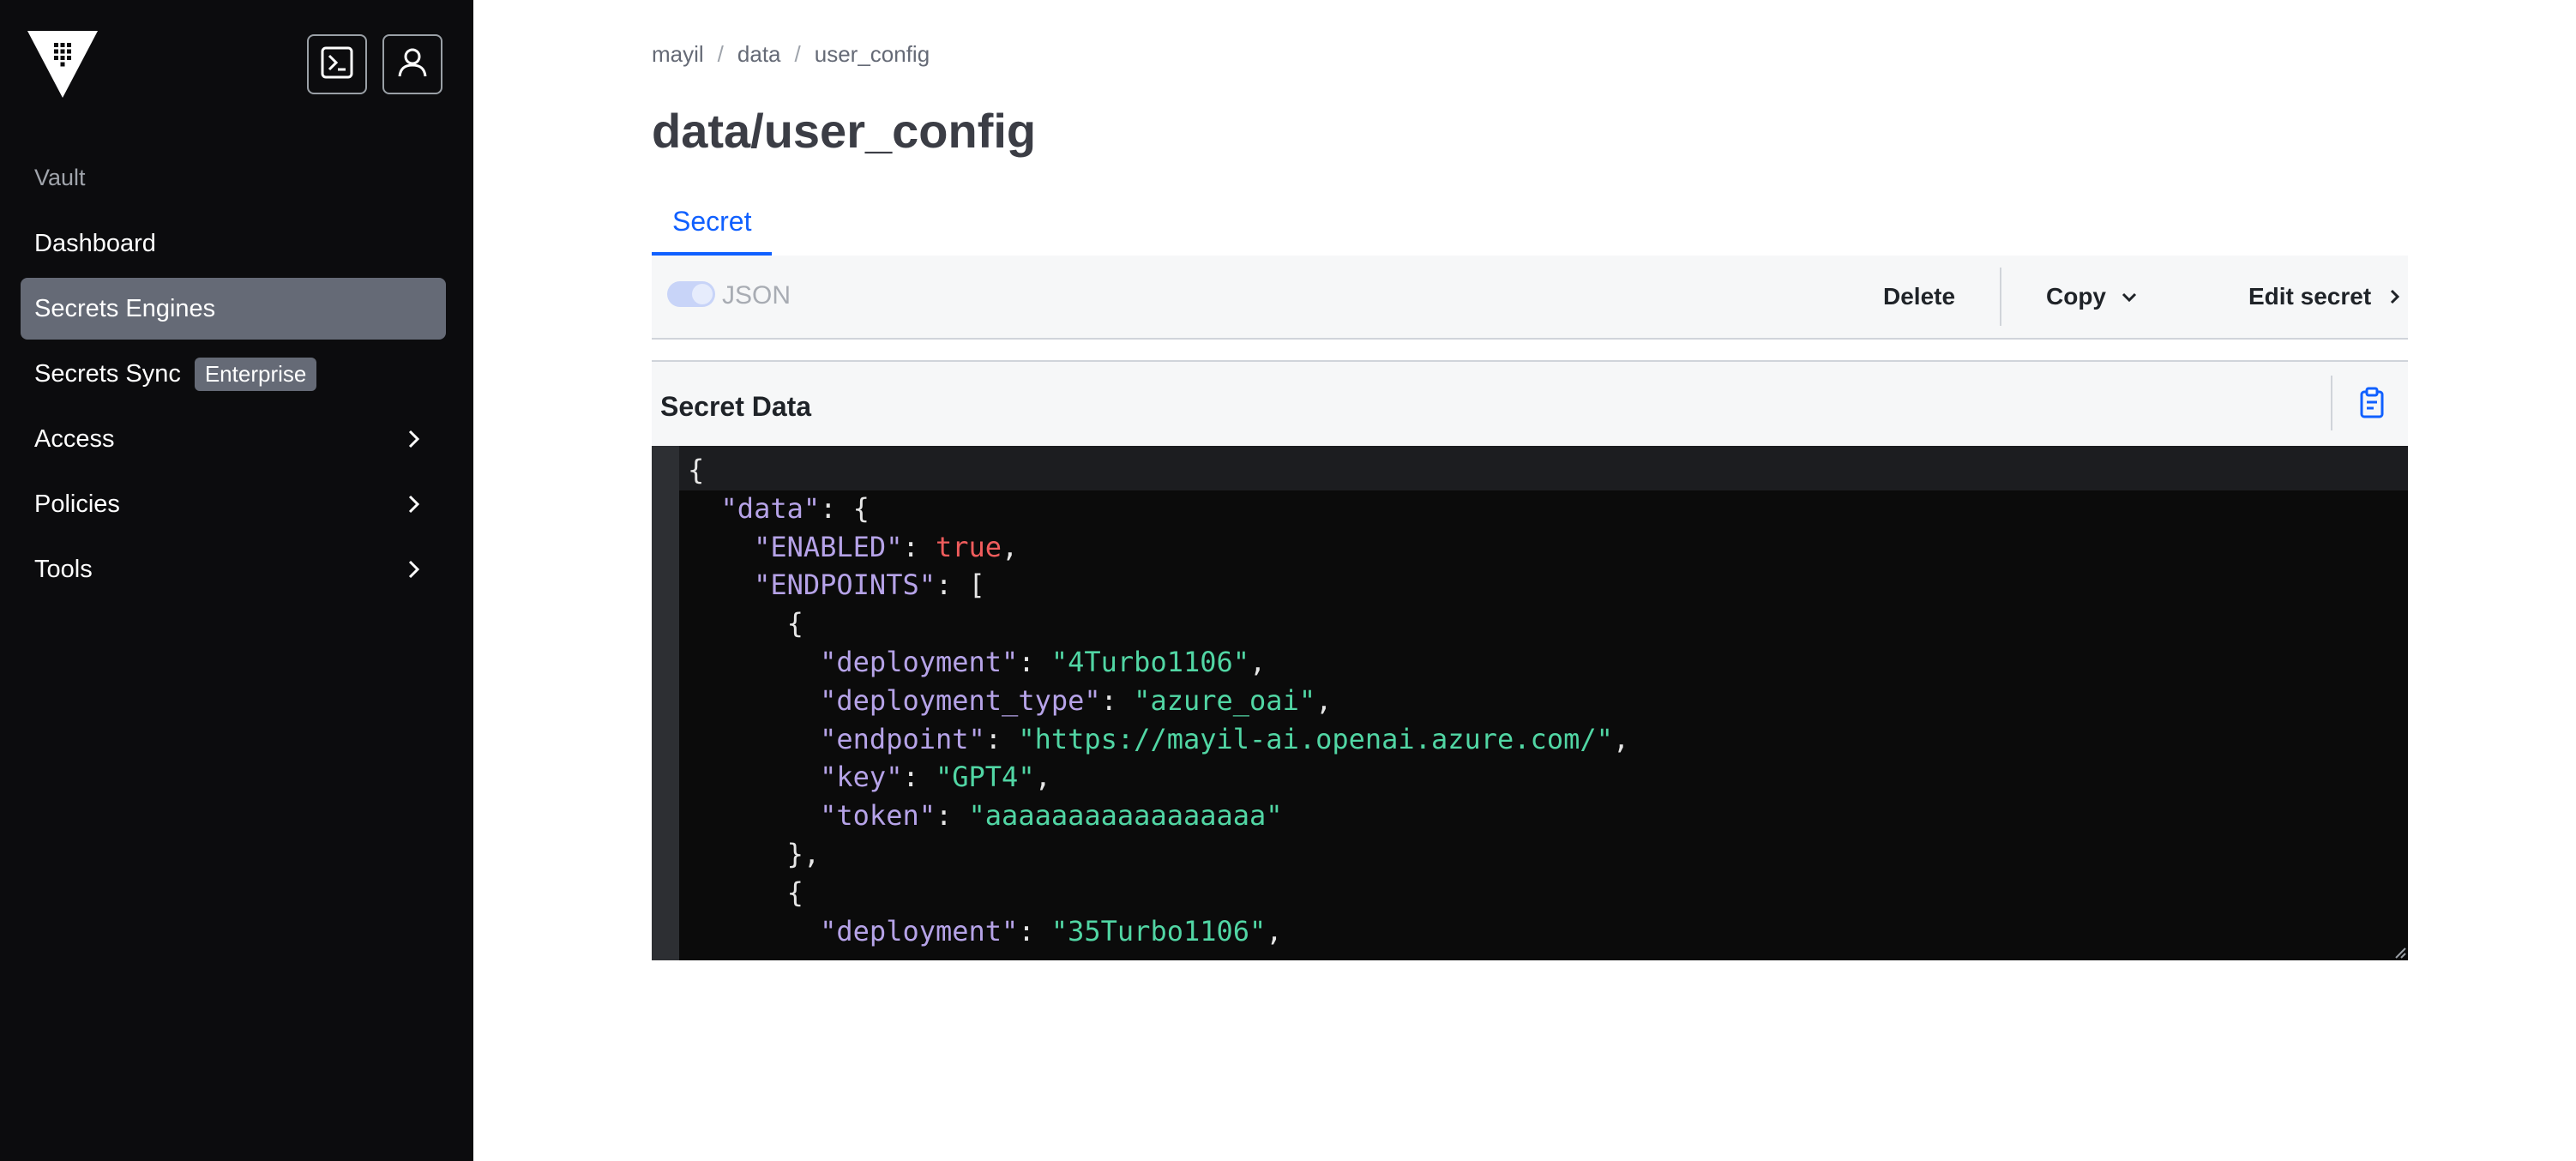 This screenshot has height=1161, width=2576. I want to click on breadcrumb: mayil / data / user_config, so click(791, 55).